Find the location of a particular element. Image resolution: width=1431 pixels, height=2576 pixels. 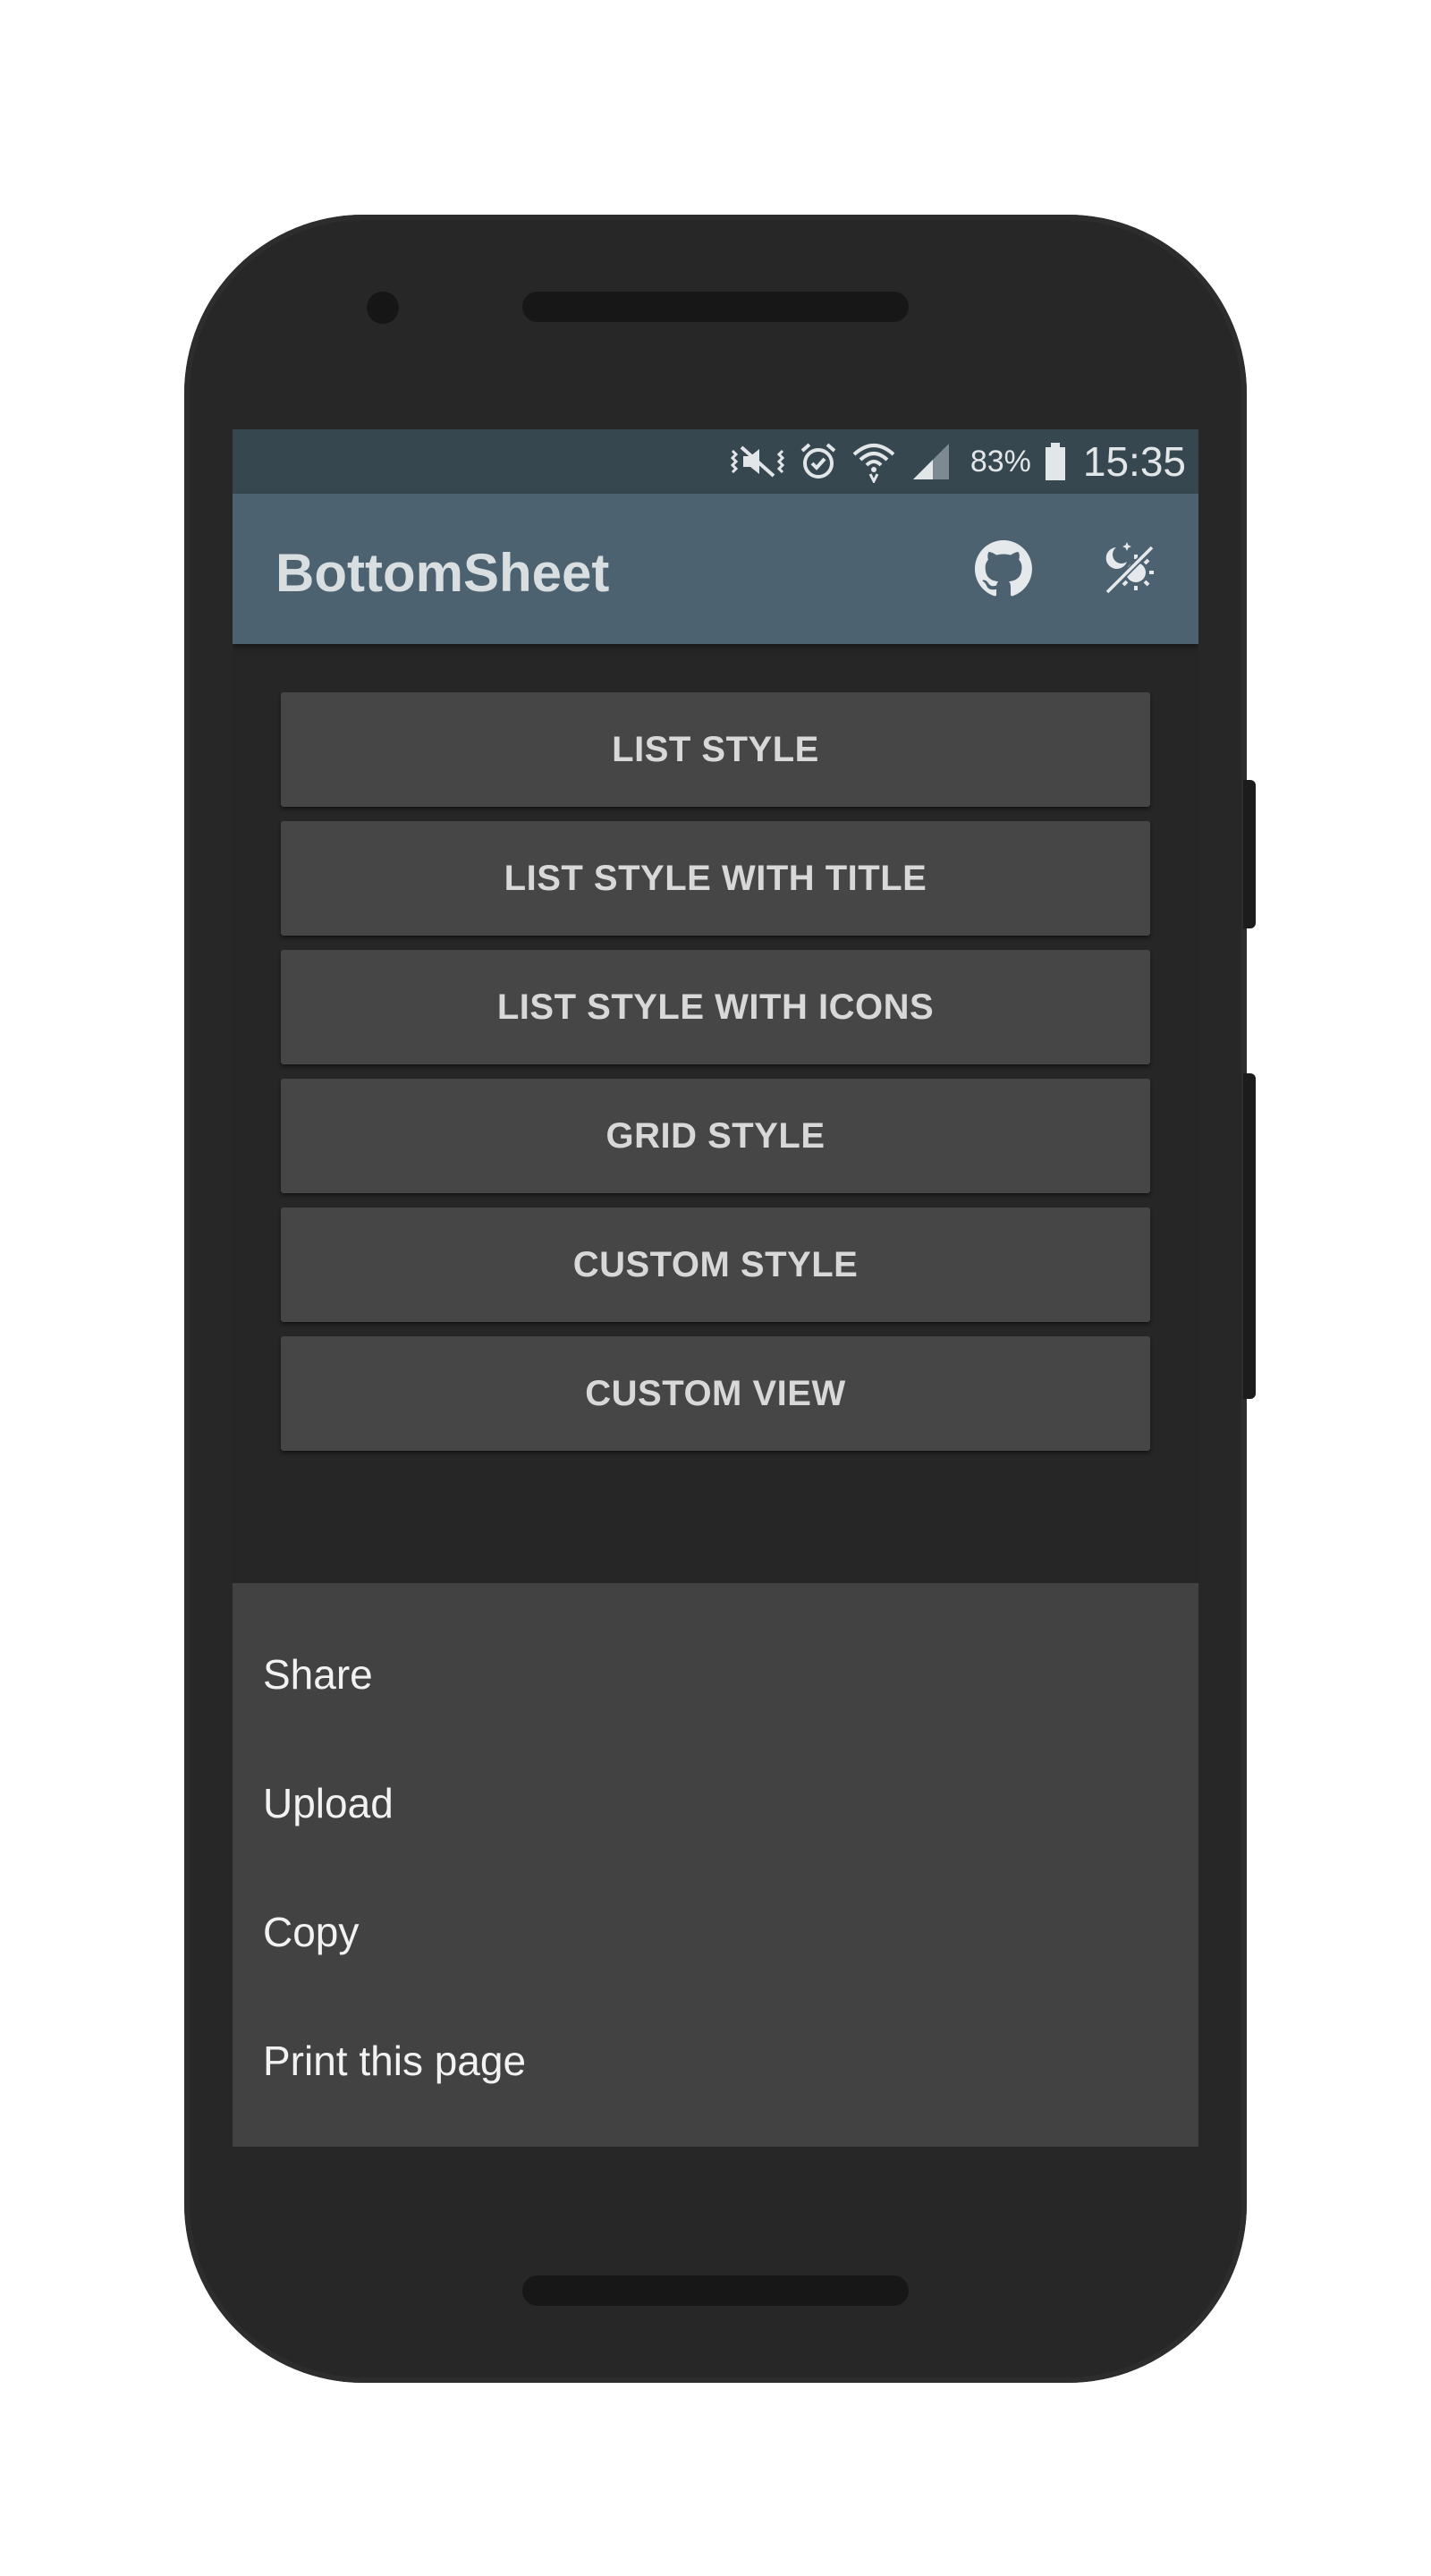

wifi-icon is located at coordinates (874, 461).